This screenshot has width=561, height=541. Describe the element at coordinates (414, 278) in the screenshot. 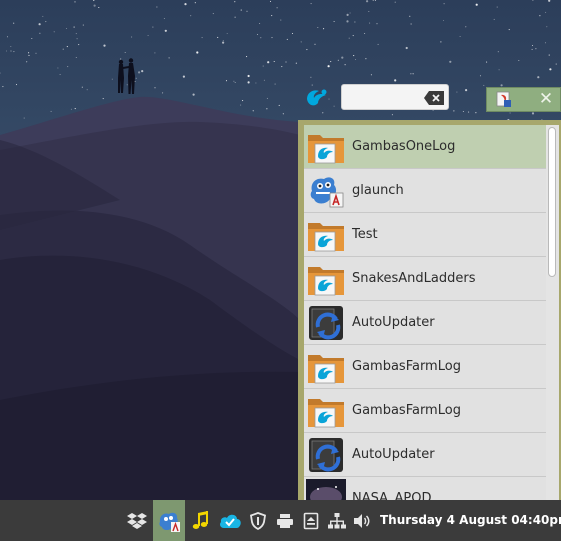

I see `list-item-label: SnakesAndLadders` at that location.